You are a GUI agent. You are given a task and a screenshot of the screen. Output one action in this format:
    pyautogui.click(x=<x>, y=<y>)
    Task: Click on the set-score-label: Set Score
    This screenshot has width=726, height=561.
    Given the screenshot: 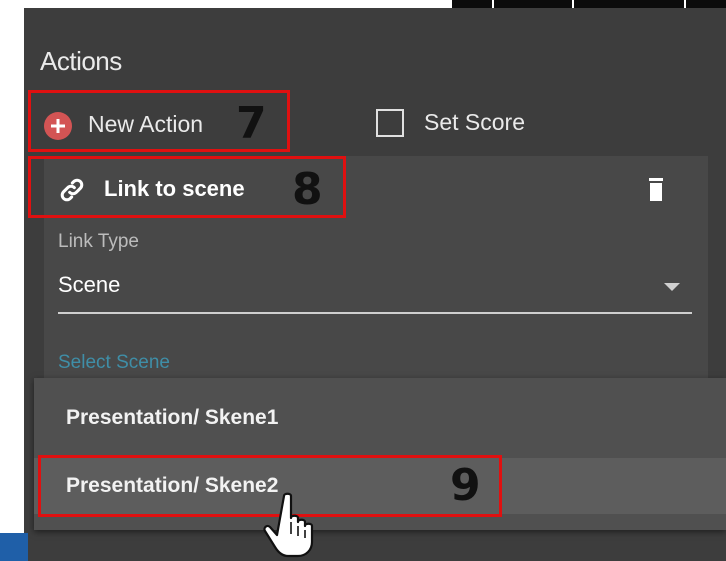 What is the action you would take?
    pyautogui.click(x=474, y=122)
    